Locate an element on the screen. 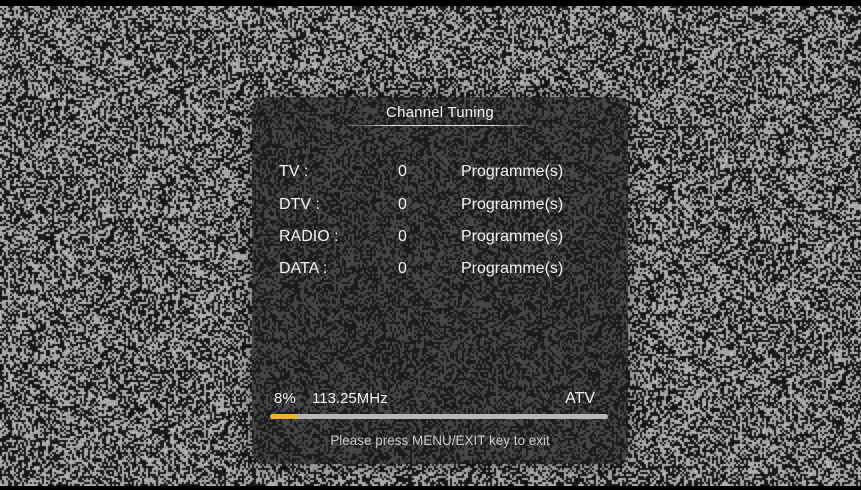 Image resolution: width=861 pixels, height=490 pixels. exit-hint: Please press MENU/EXIT key to exit is located at coordinates (440, 440).